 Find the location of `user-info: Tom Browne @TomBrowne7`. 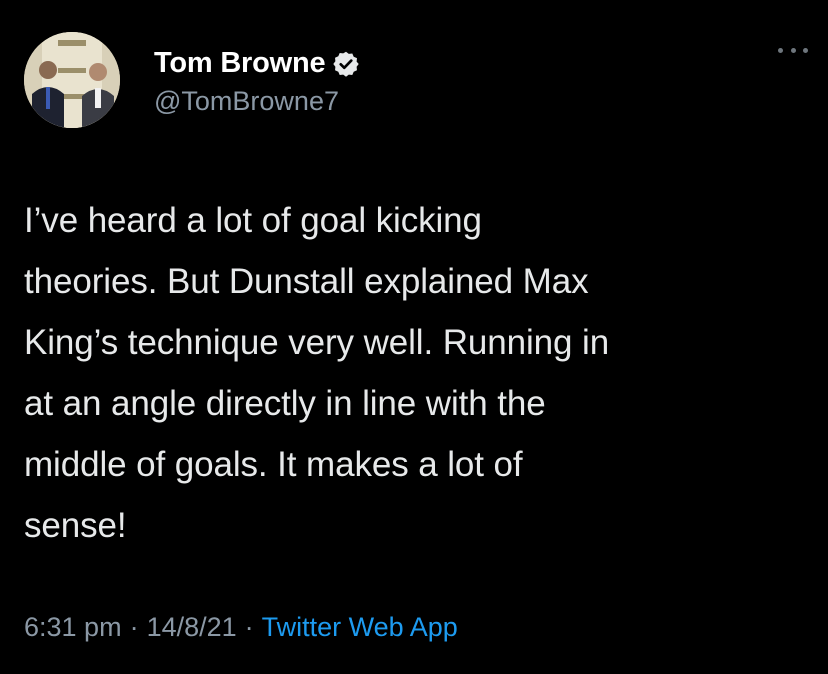

user-info: Tom Browne @TomBrowne7 is located at coordinates (257, 80).